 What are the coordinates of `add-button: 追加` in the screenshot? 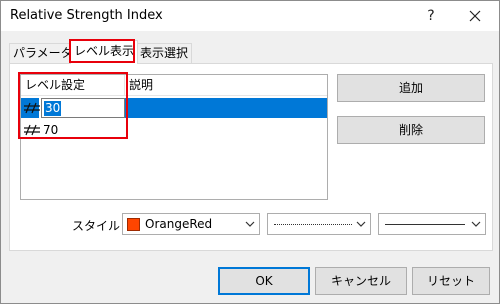 It's located at (411, 88).